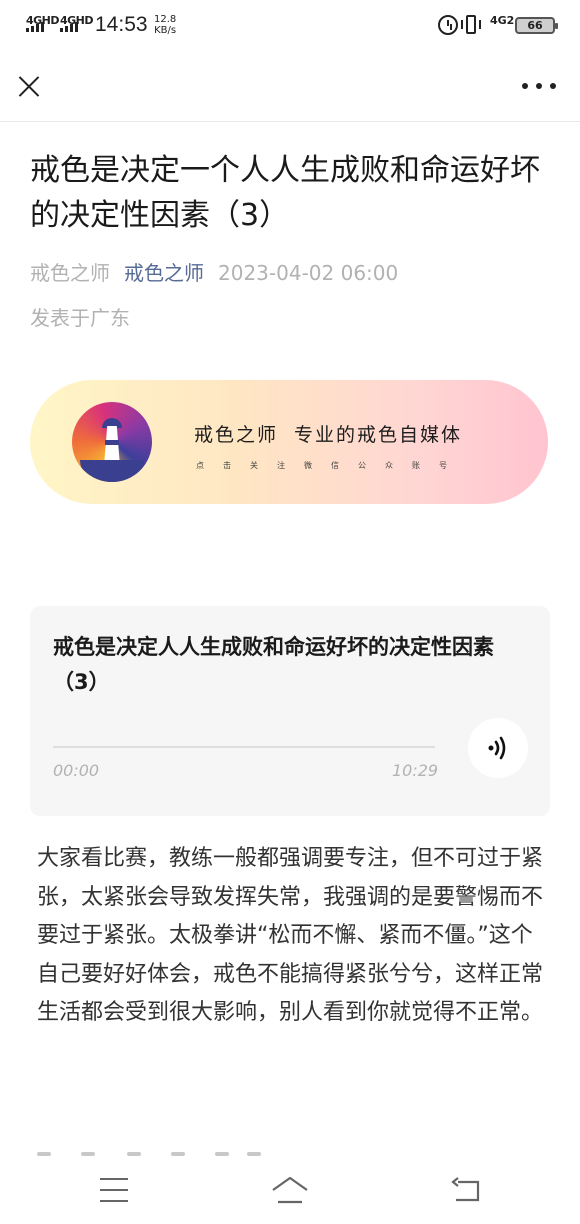 The width and height of the screenshot is (580, 1224). What do you see at coordinates (536, 25) in the screenshot?
I see `battery-icon: 66` at bounding box center [536, 25].